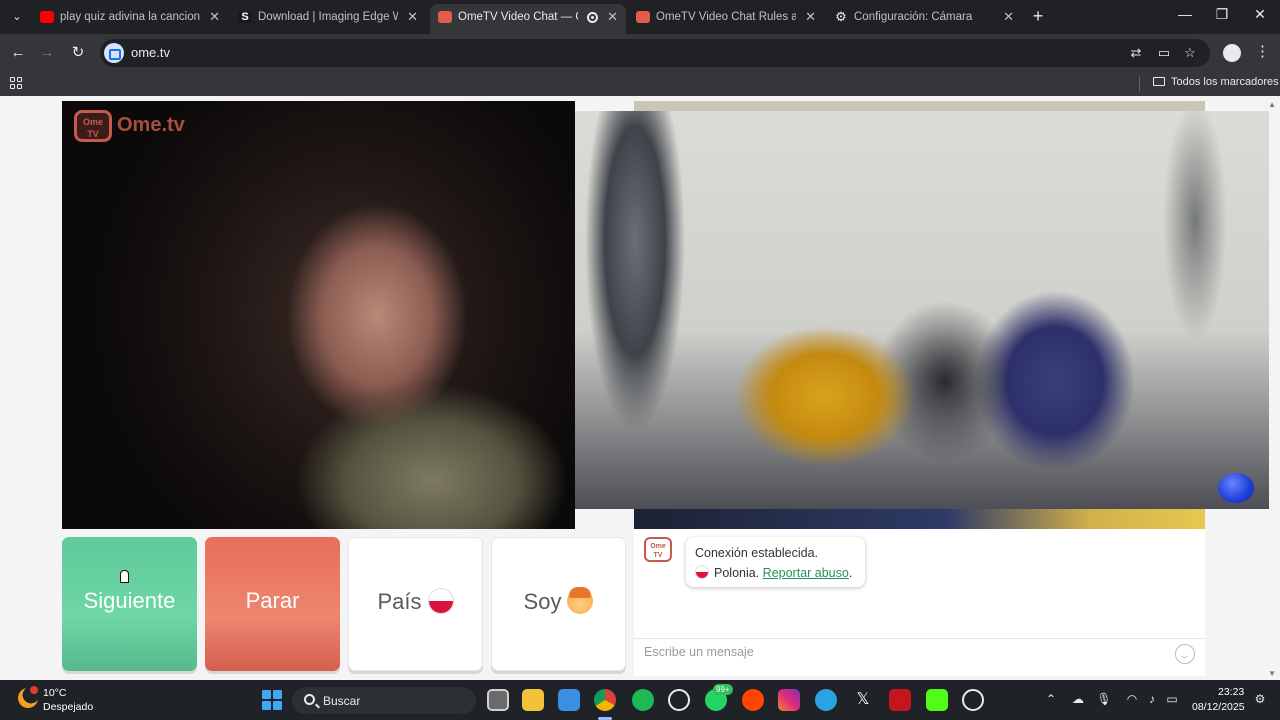 Image resolution: width=1280 pixels, height=720 pixels. What do you see at coordinates (919, 519) in the screenshot?
I see `local-video-bottom-strip` at bounding box center [919, 519].